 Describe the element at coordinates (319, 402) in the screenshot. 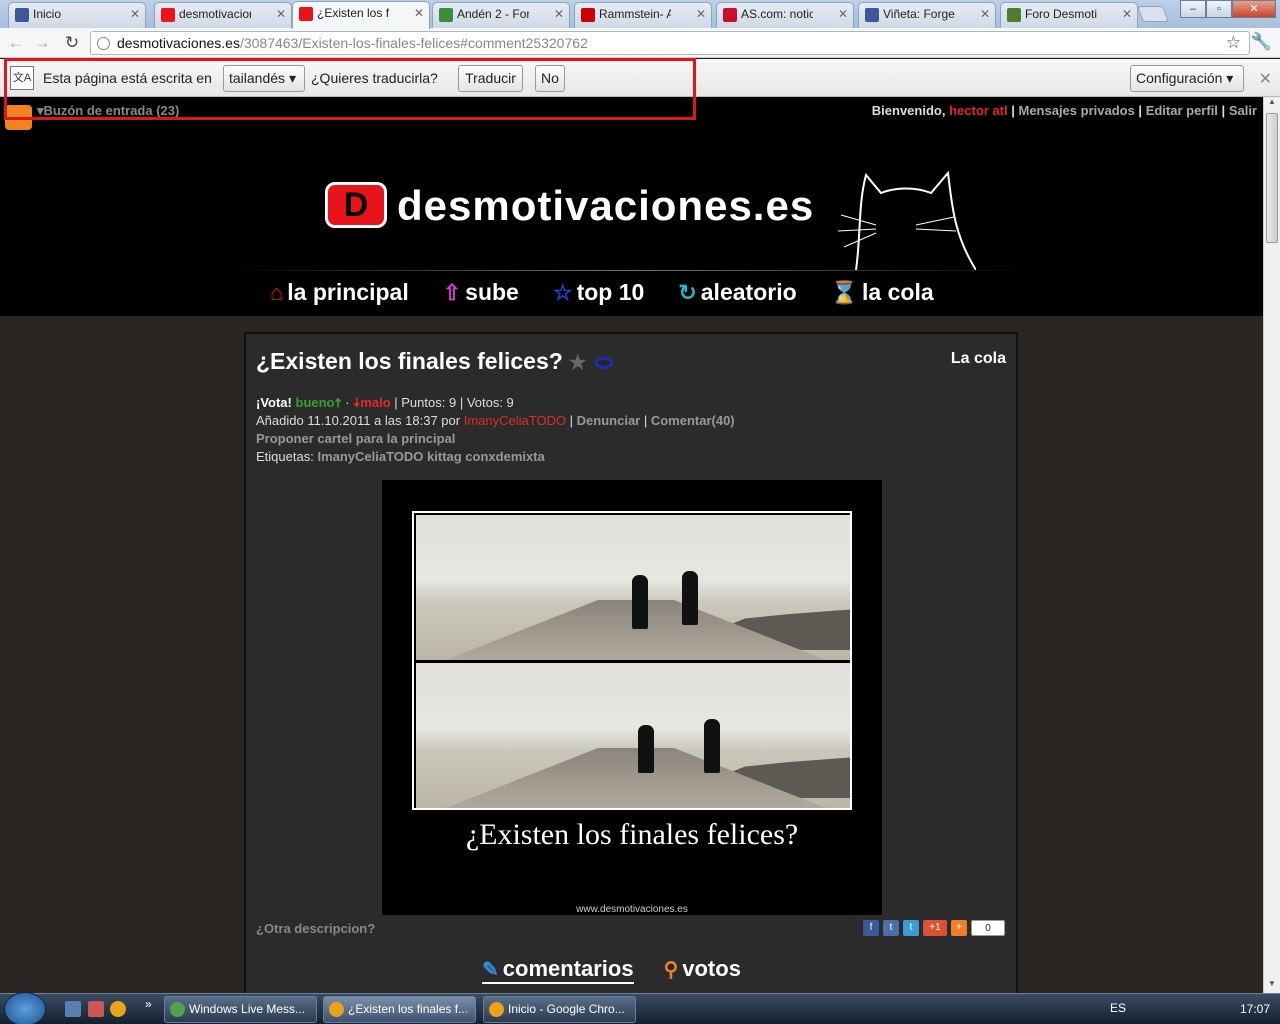

I see `vote-good-button: bueno🠅` at that location.